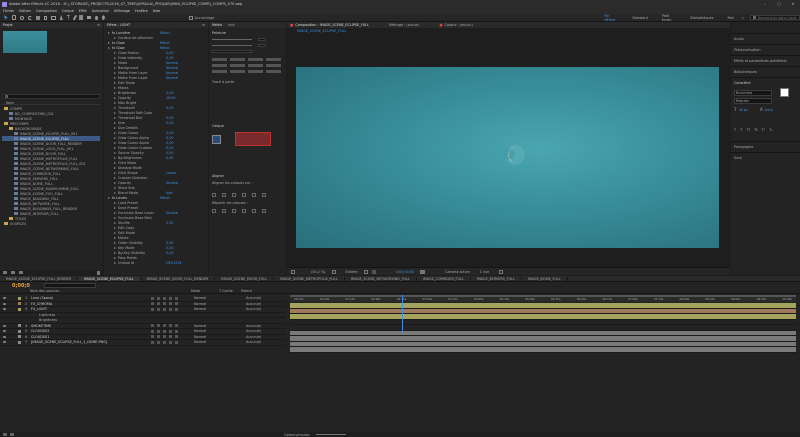 The image size is (800, 437). I want to click on timeline-timecode: 0;00;0, so click(21, 286).